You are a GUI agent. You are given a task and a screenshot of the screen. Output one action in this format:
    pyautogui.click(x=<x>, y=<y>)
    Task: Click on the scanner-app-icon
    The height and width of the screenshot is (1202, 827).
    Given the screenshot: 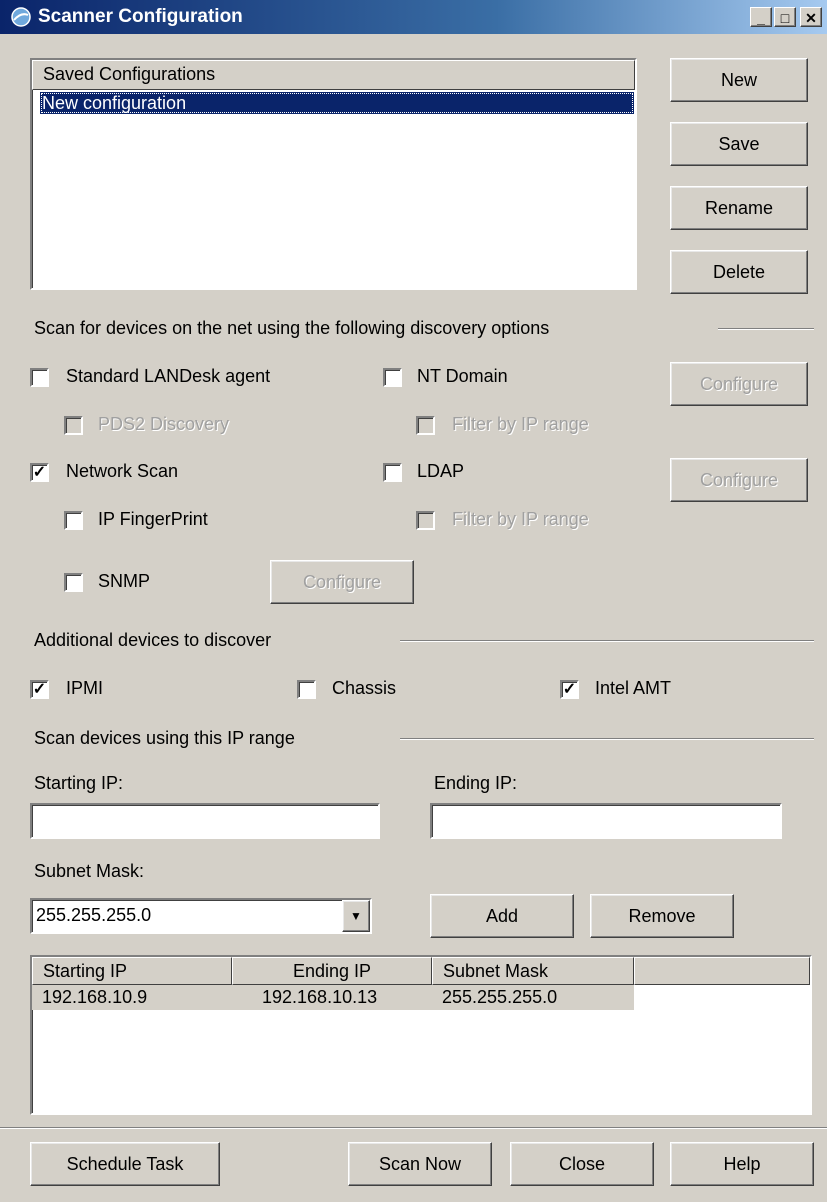 What is the action you would take?
    pyautogui.click(x=21, y=17)
    